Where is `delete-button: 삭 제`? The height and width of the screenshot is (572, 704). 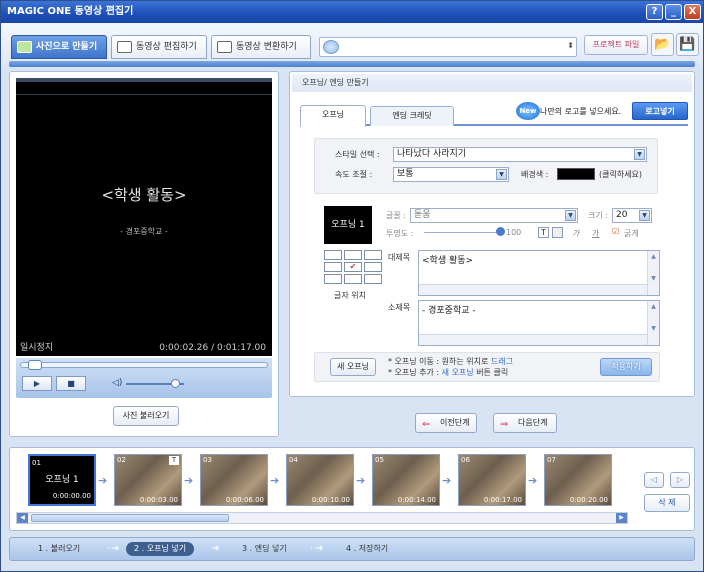 delete-button: 삭 제 is located at coordinates (667, 503).